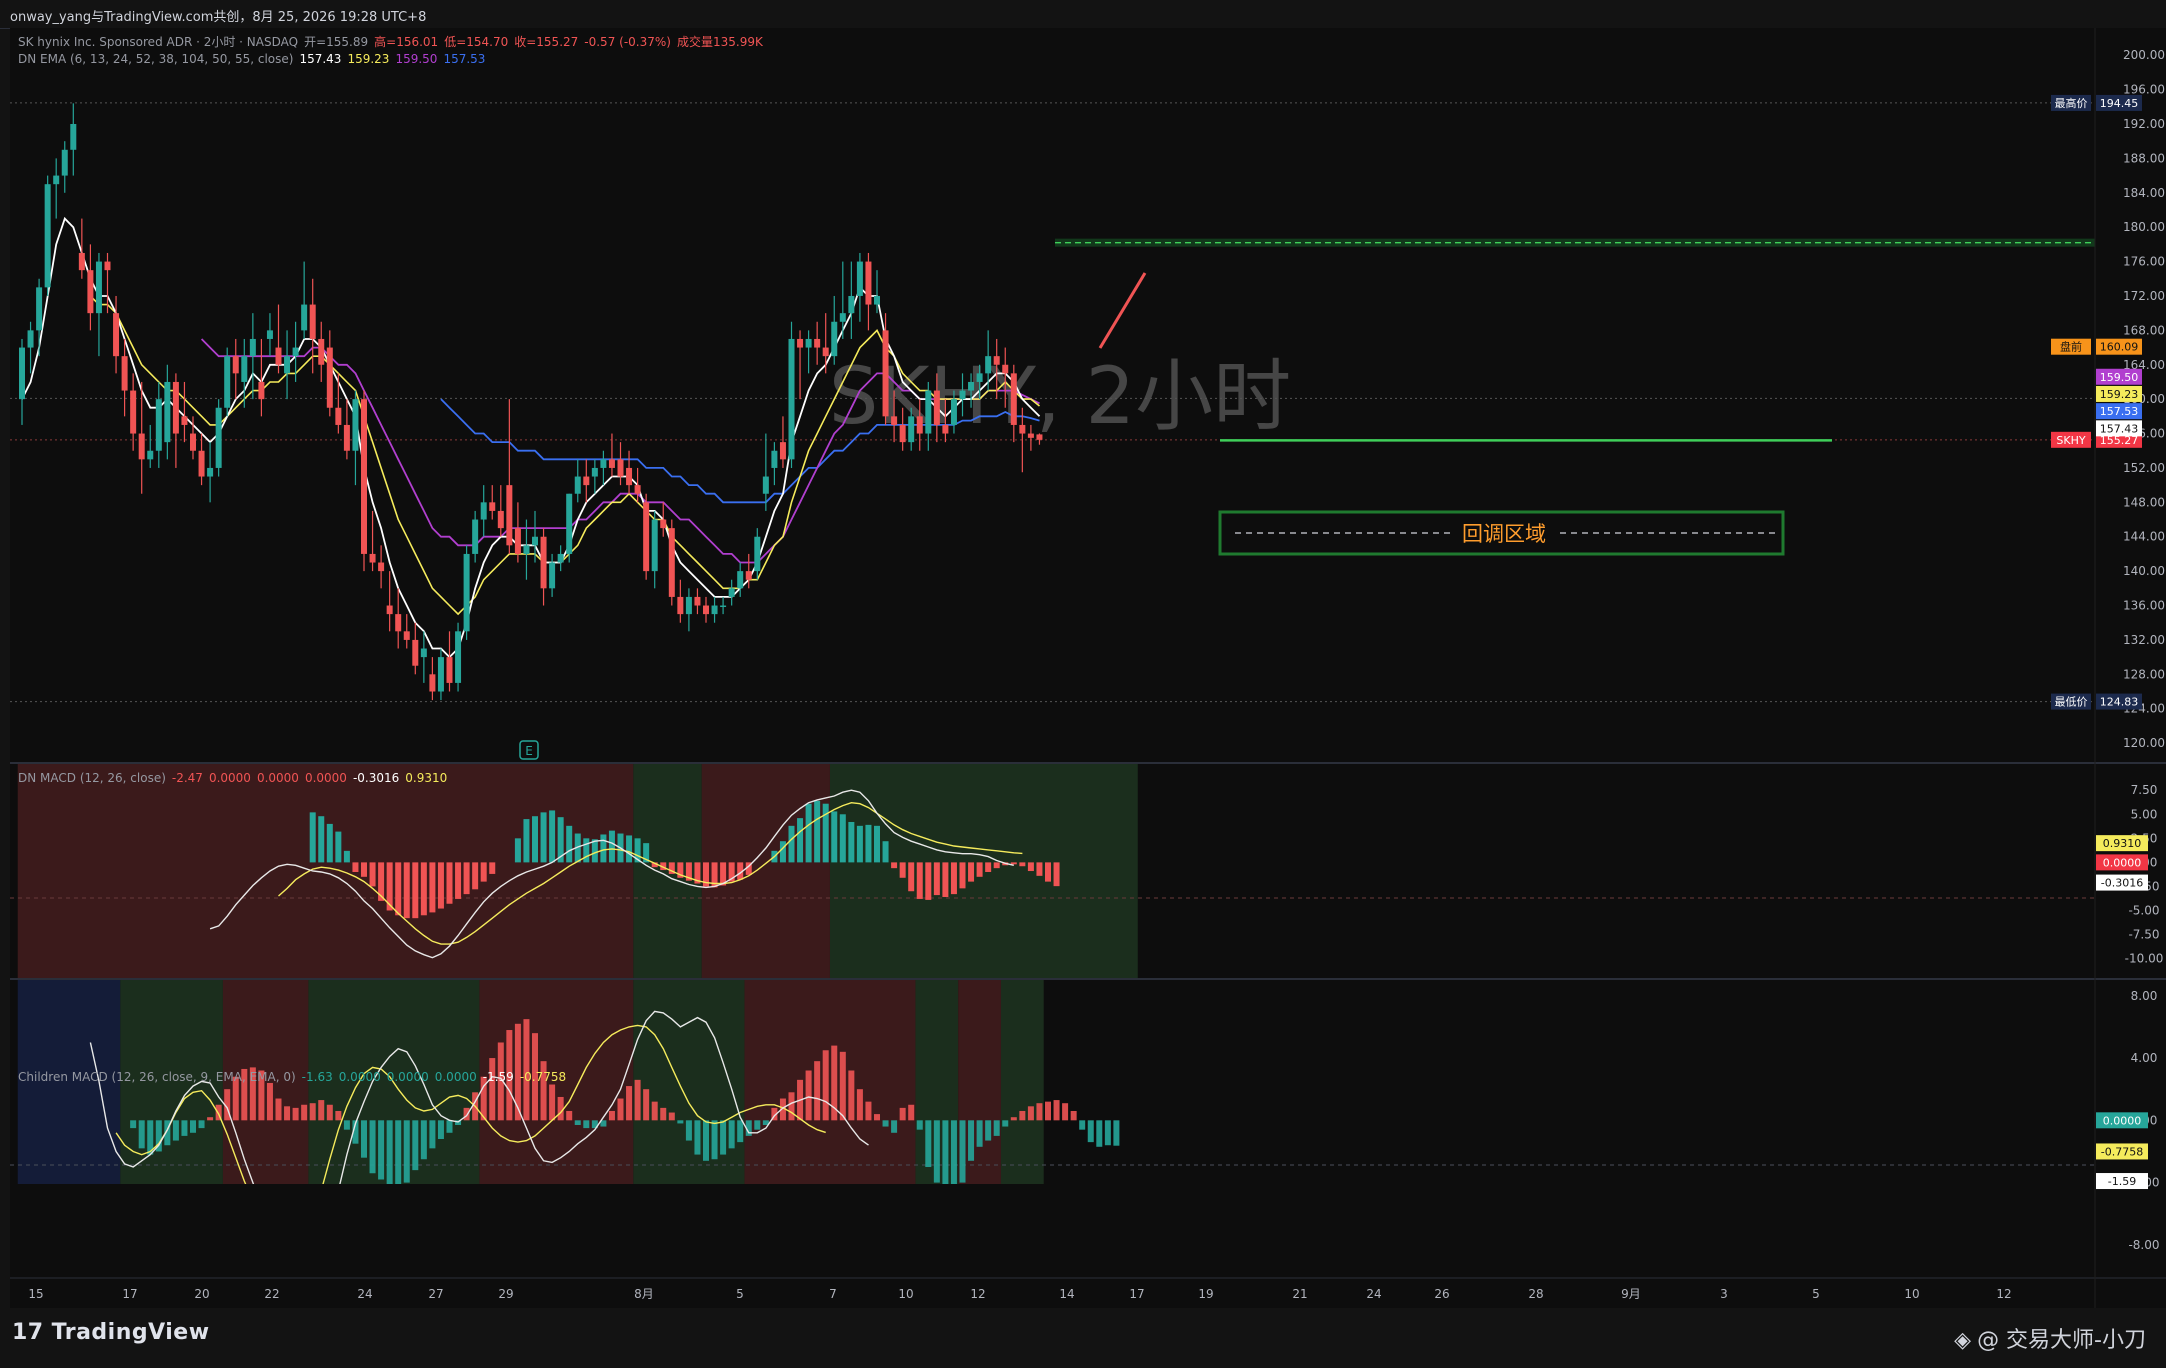 The height and width of the screenshot is (1368, 2166). What do you see at coordinates (111, 1332) in the screenshot?
I see `tradingview-logo: 17 TradingView` at bounding box center [111, 1332].